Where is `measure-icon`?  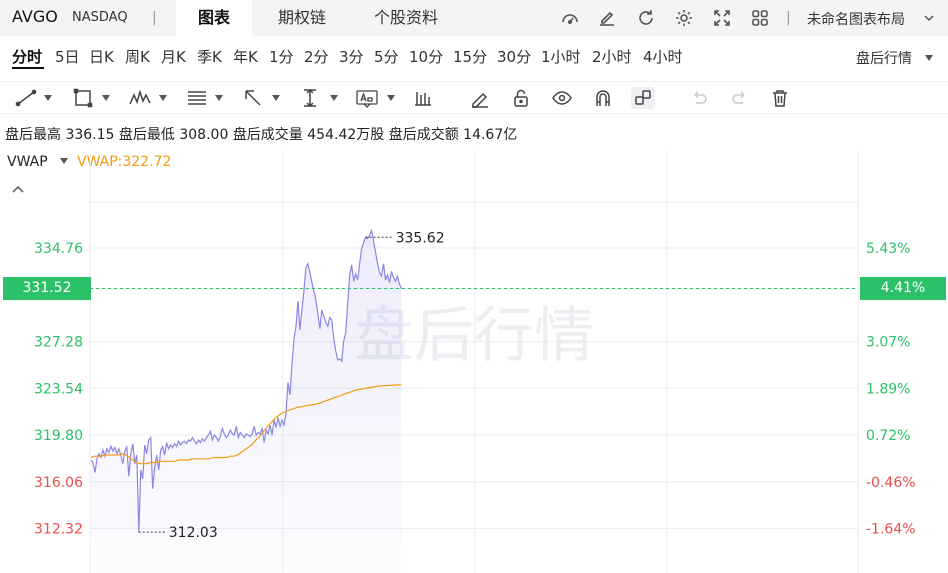 measure-icon is located at coordinates (310, 98).